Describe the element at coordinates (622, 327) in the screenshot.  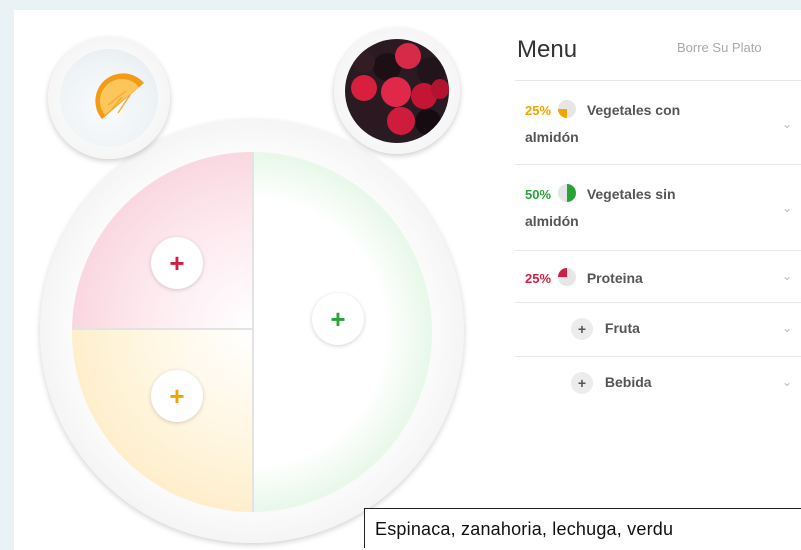
I see `menu-item-label: Fruta` at that location.